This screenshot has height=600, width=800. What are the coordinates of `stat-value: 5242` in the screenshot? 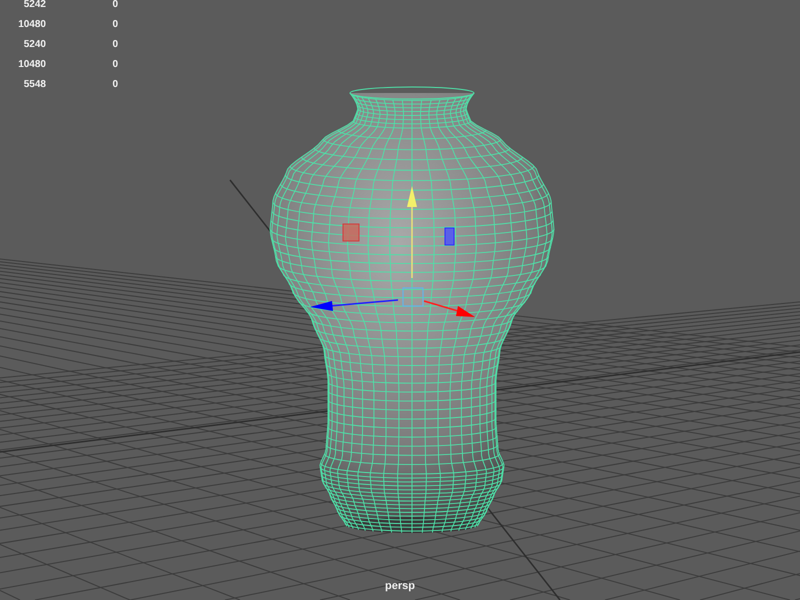 It's located at (34, 6).